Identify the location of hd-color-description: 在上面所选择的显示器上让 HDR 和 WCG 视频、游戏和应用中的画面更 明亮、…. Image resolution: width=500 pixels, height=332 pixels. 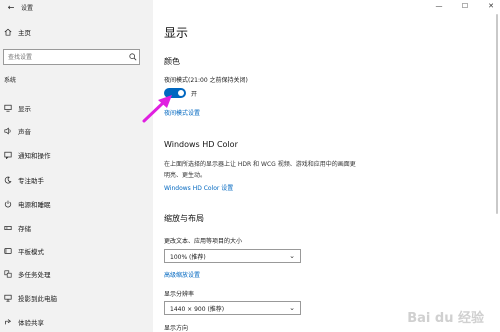
(284, 170).